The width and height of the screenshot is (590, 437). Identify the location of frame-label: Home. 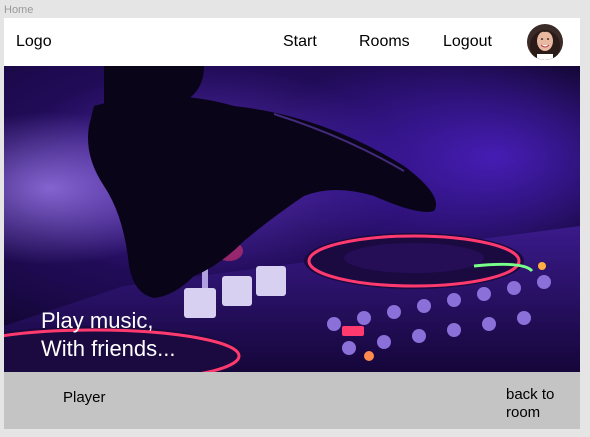
(19, 10).